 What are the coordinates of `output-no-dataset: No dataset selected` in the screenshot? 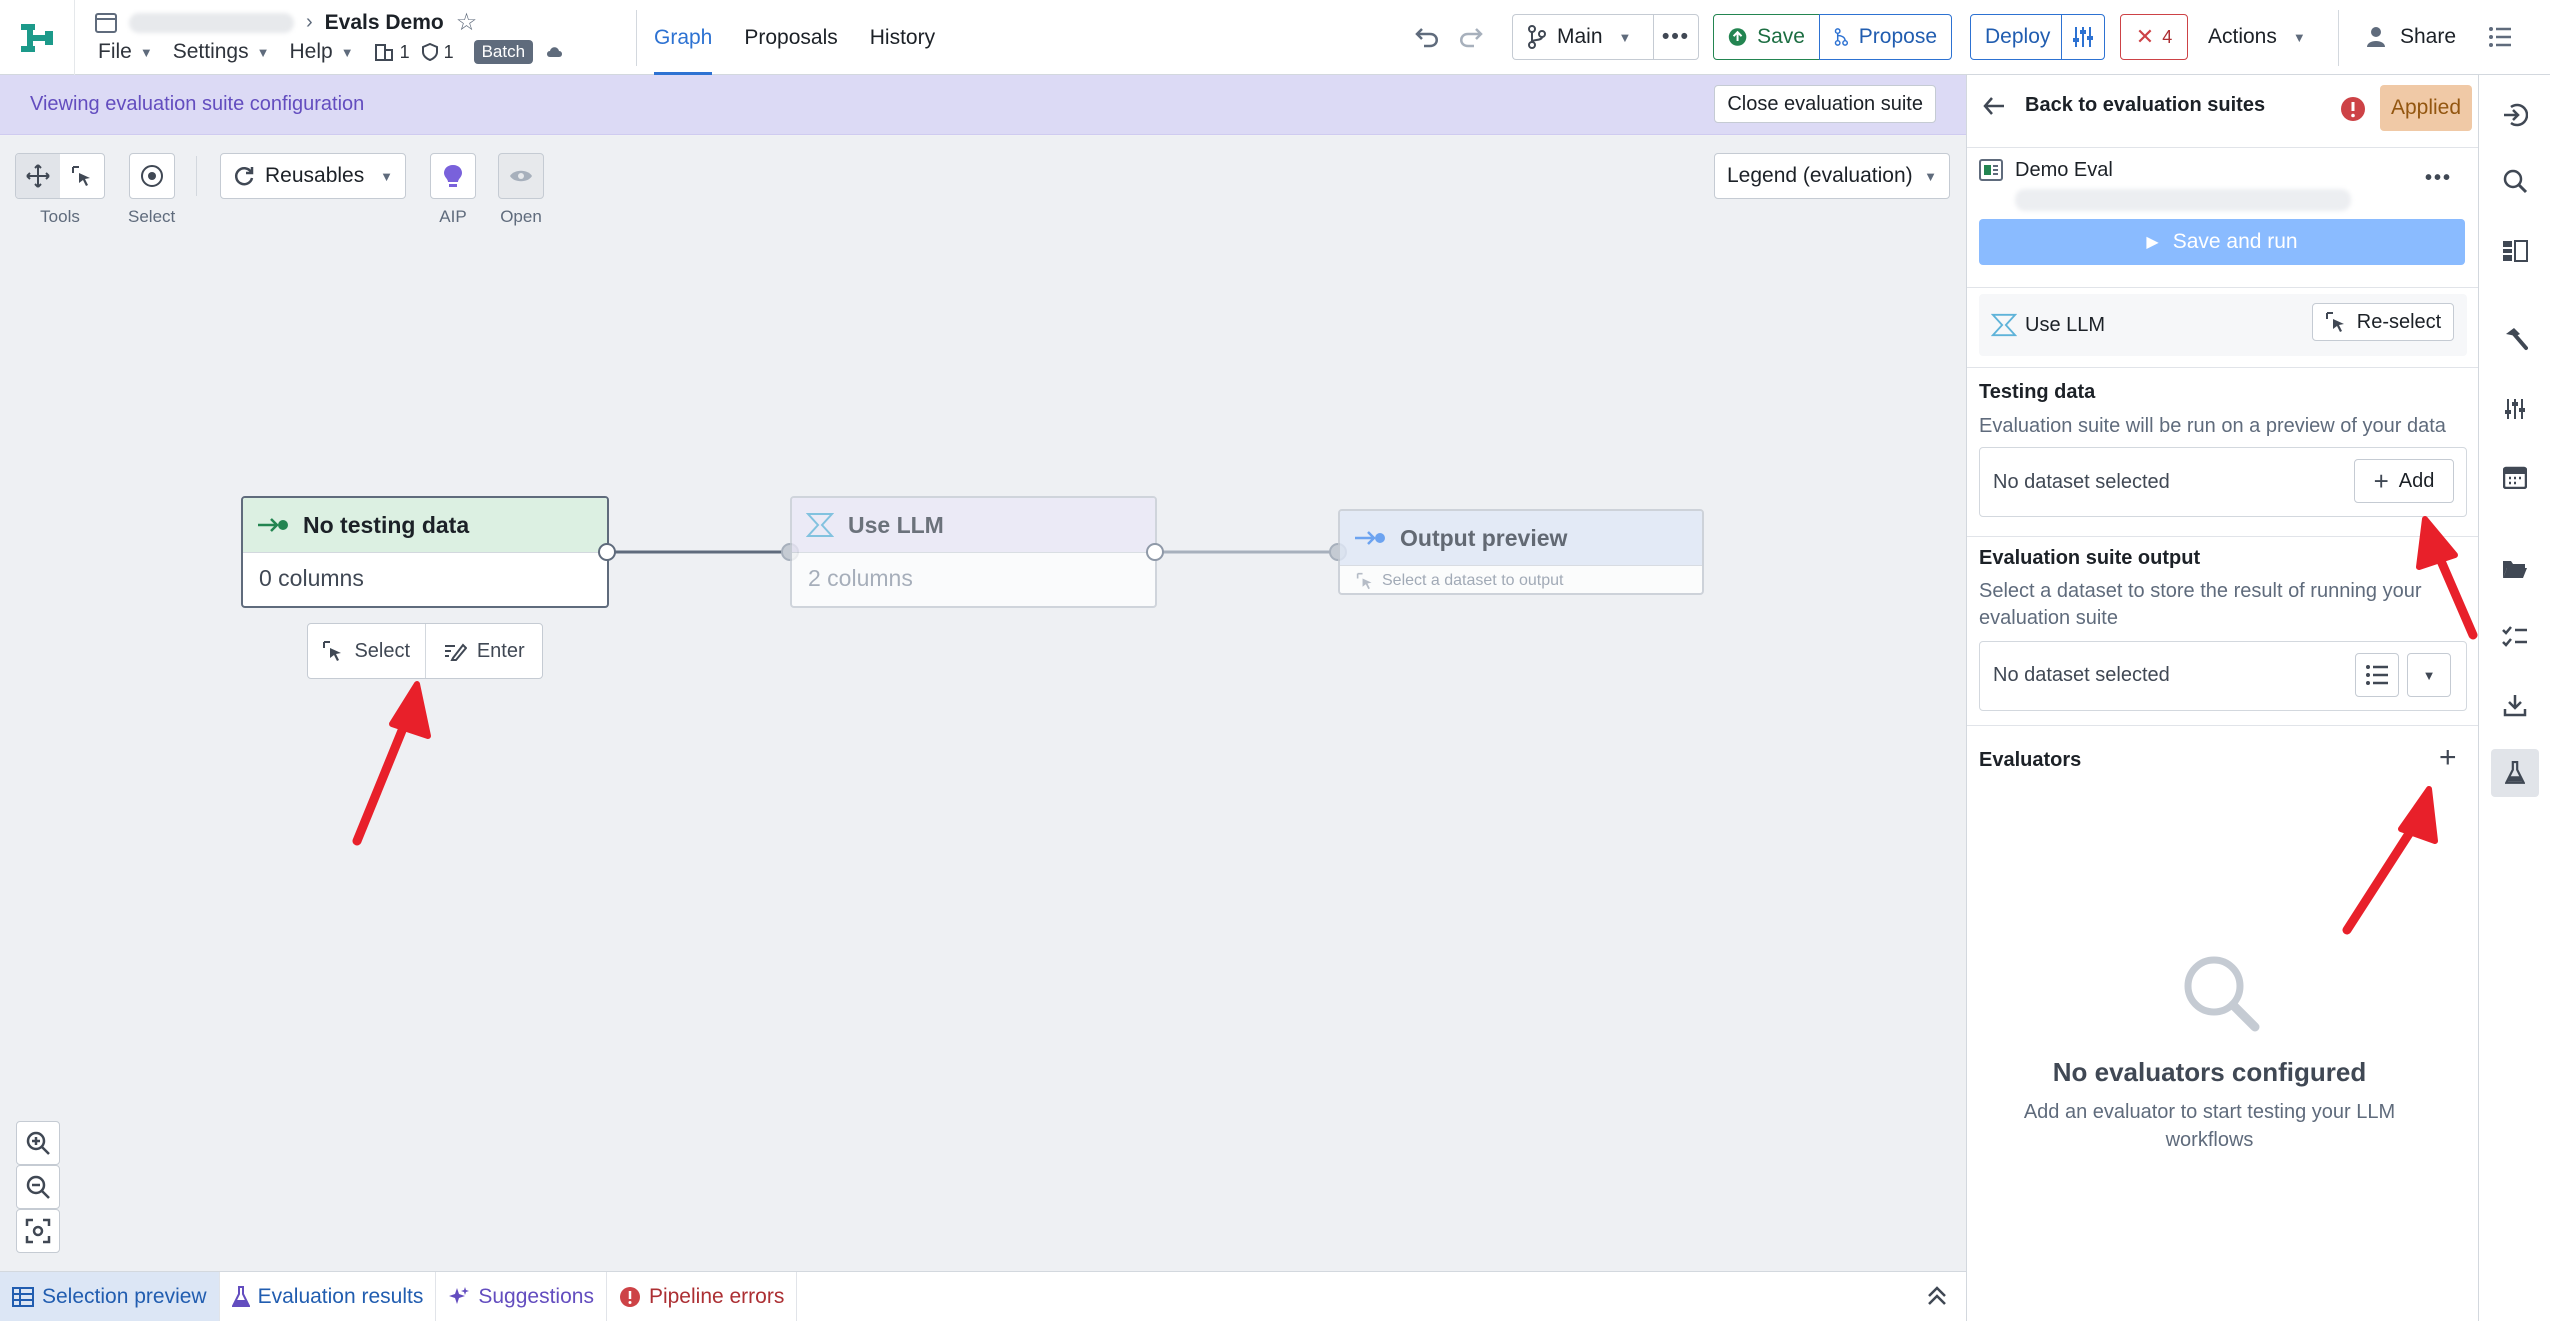 It's located at (2081, 675).